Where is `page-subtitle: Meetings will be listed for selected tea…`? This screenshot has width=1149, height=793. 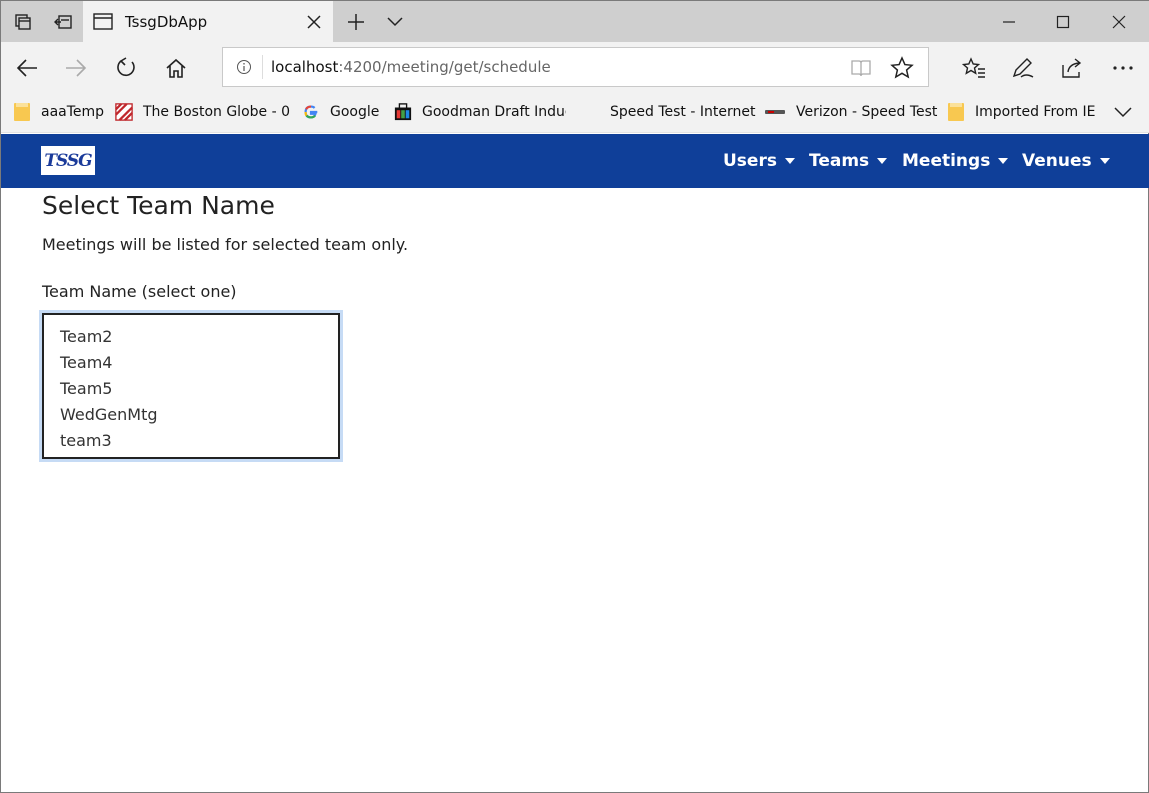 page-subtitle: Meetings will be listed for selected tea… is located at coordinates (225, 244).